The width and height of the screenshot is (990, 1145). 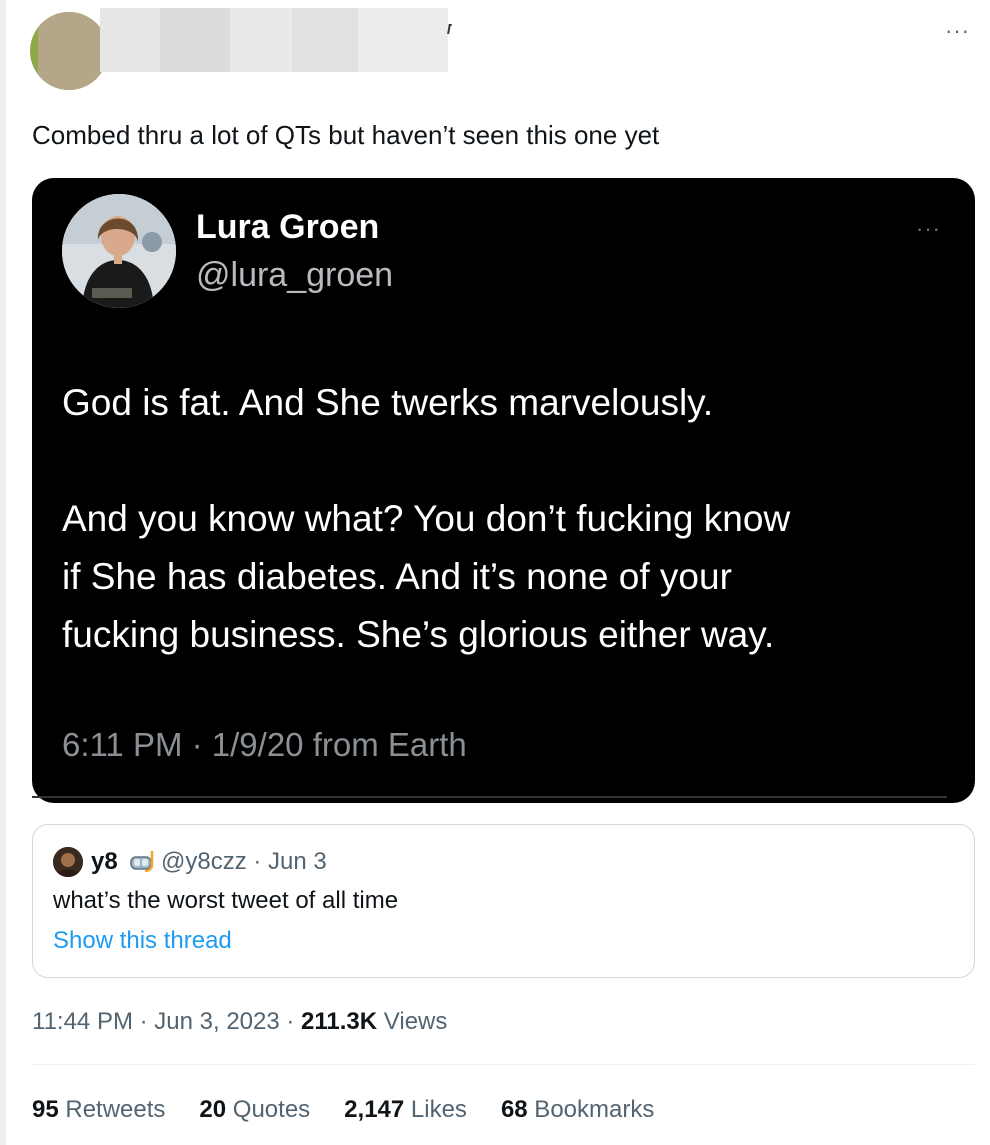 What do you see at coordinates (295, 275) in the screenshot?
I see `screenshot-author-handle: @lura_groen` at bounding box center [295, 275].